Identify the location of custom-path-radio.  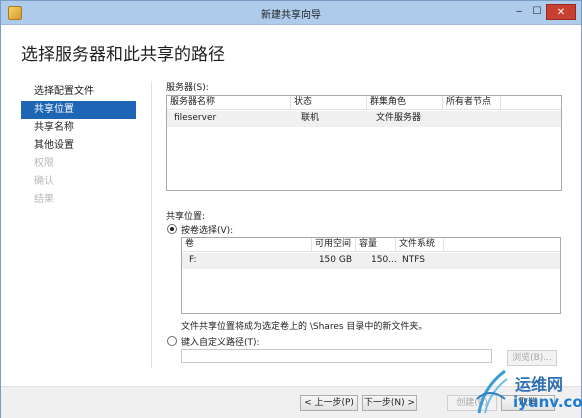
(172, 341).